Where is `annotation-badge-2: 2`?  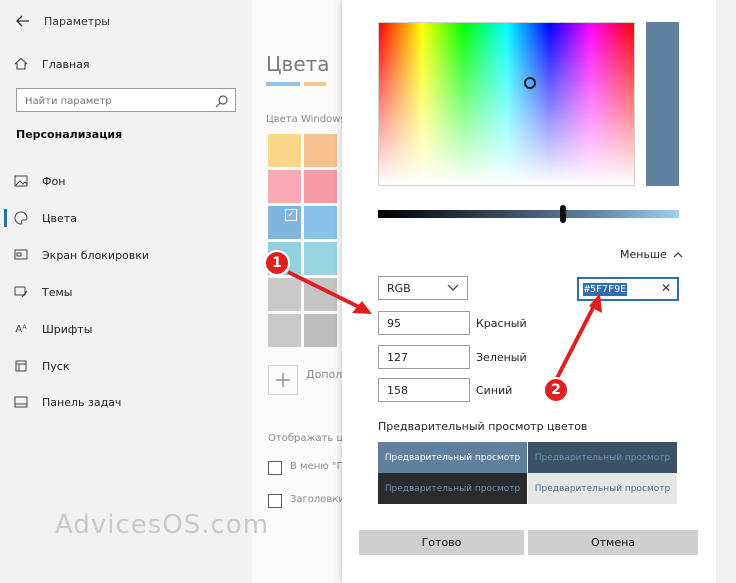
annotation-badge-2: 2 is located at coordinates (556, 390).